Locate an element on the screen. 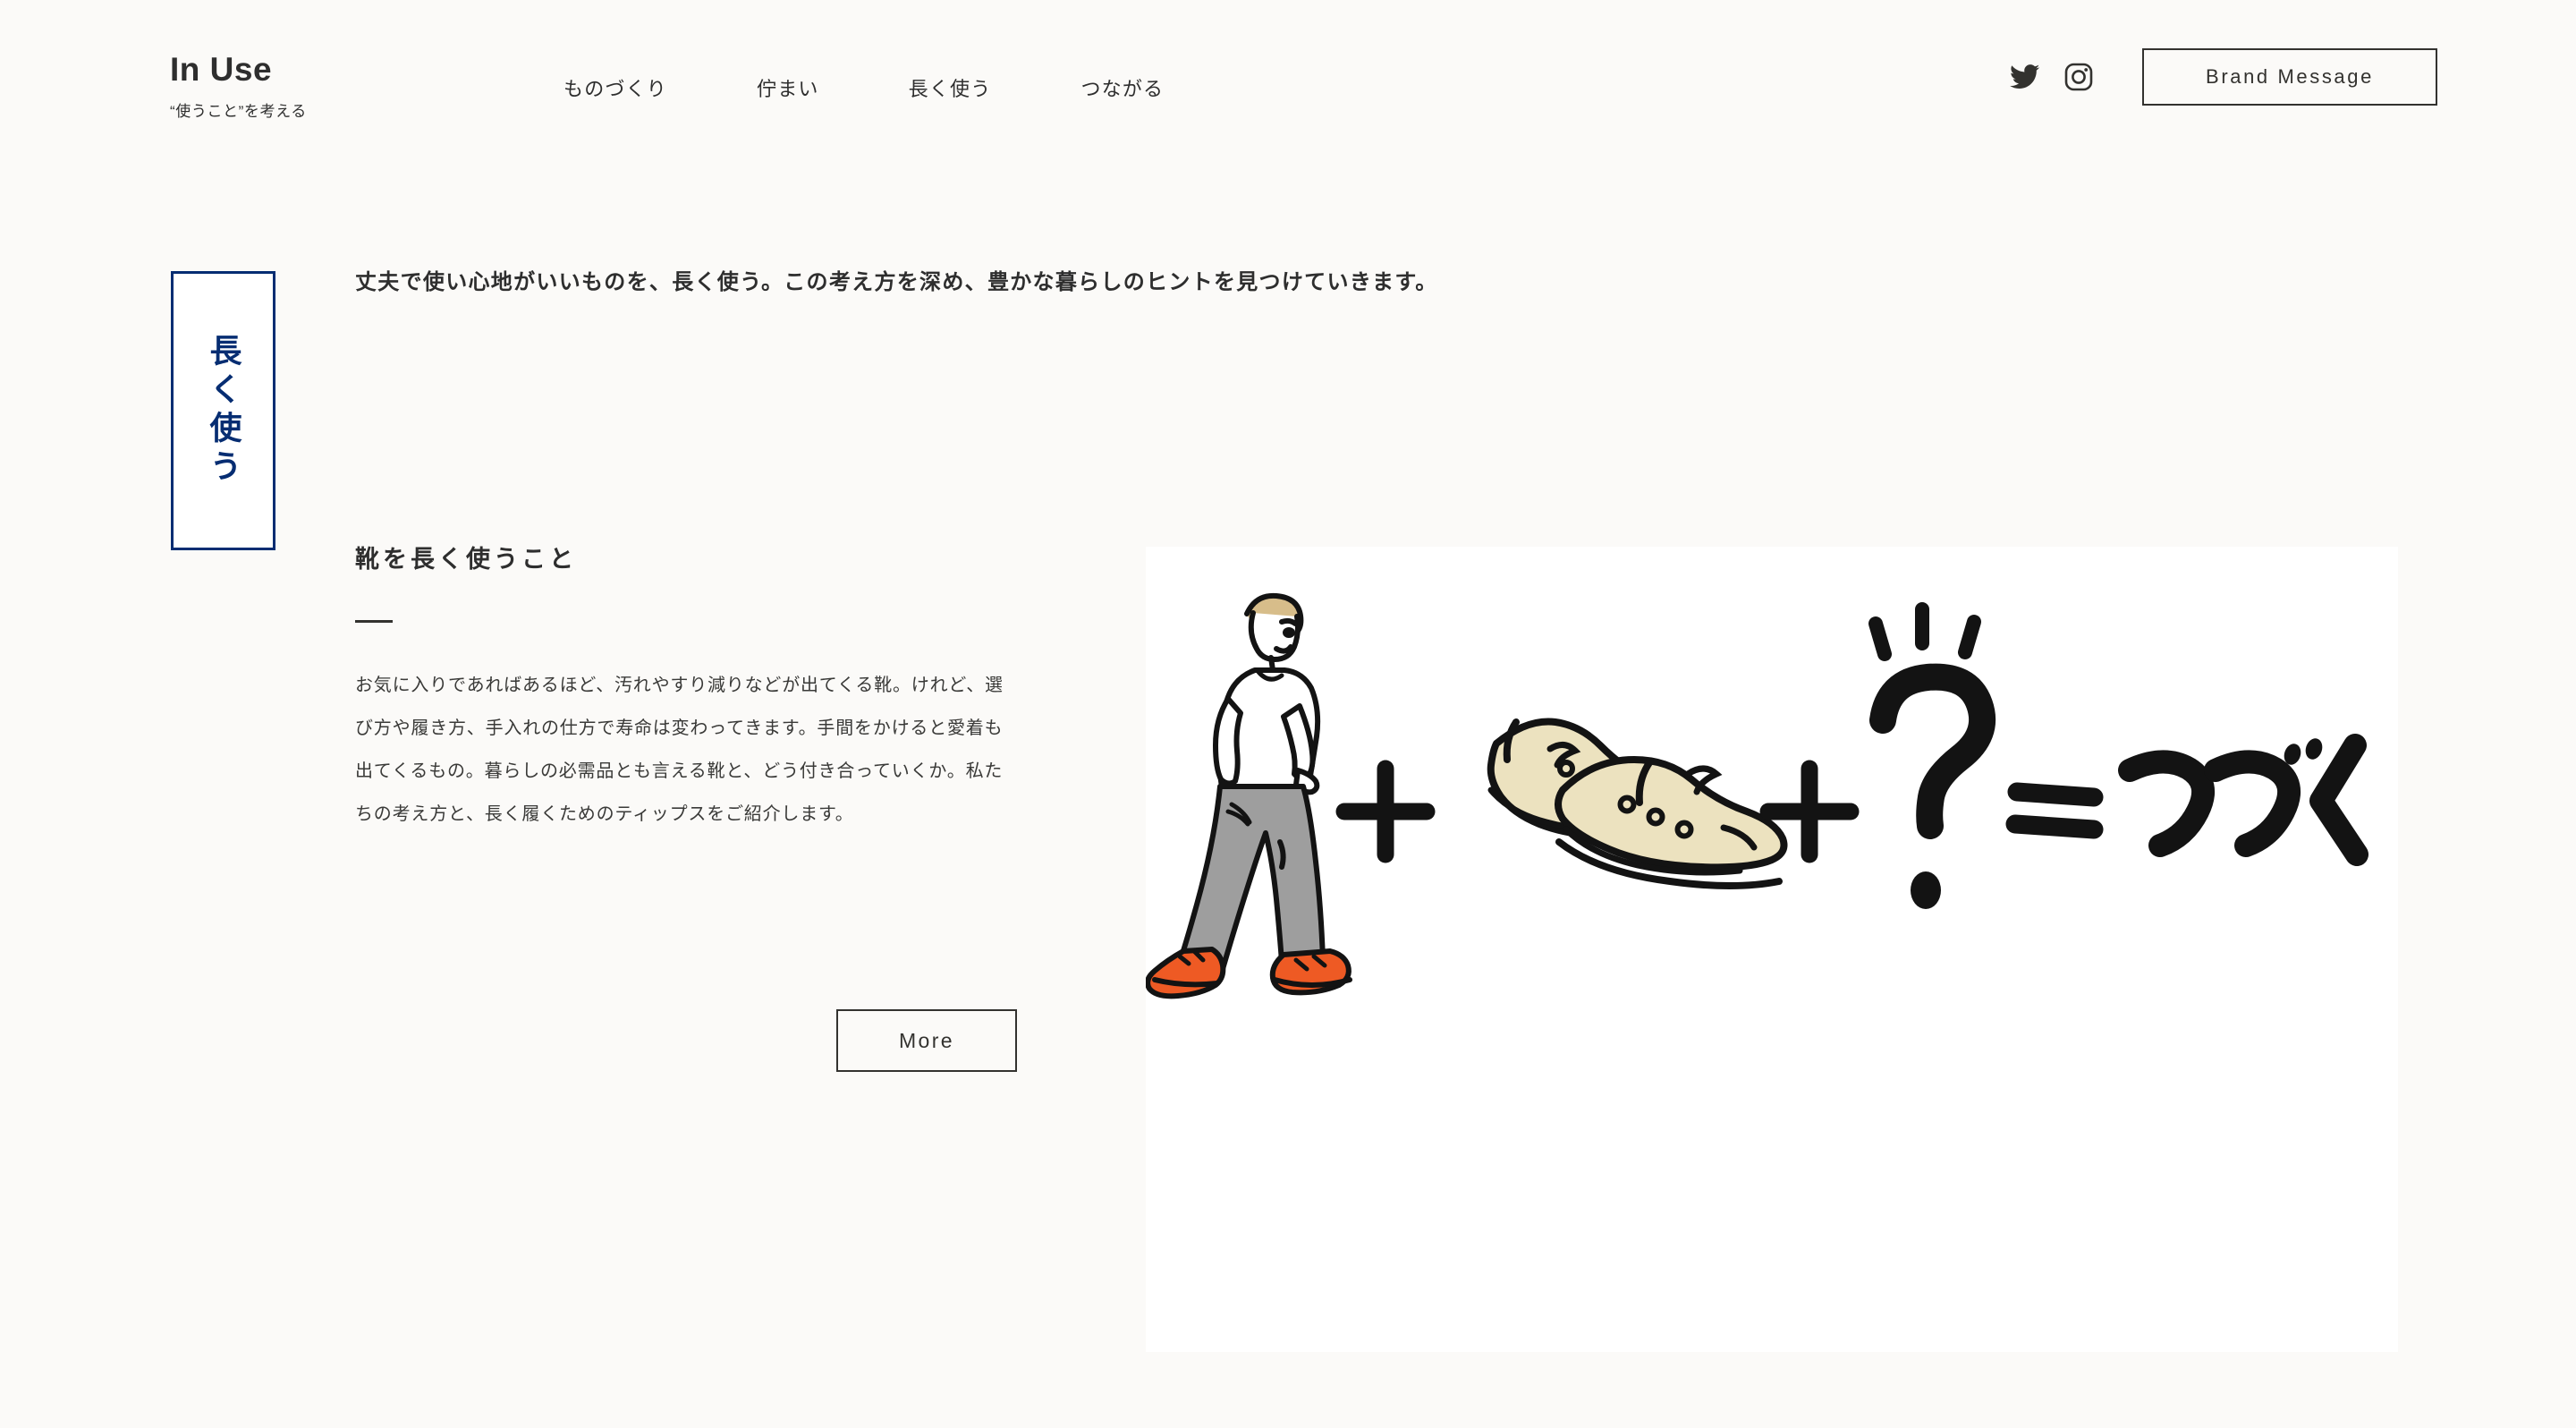 This screenshot has width=2576, height=1428. brand-logo: In Use “使うこと”を考える is located at coordinates (238, 86).